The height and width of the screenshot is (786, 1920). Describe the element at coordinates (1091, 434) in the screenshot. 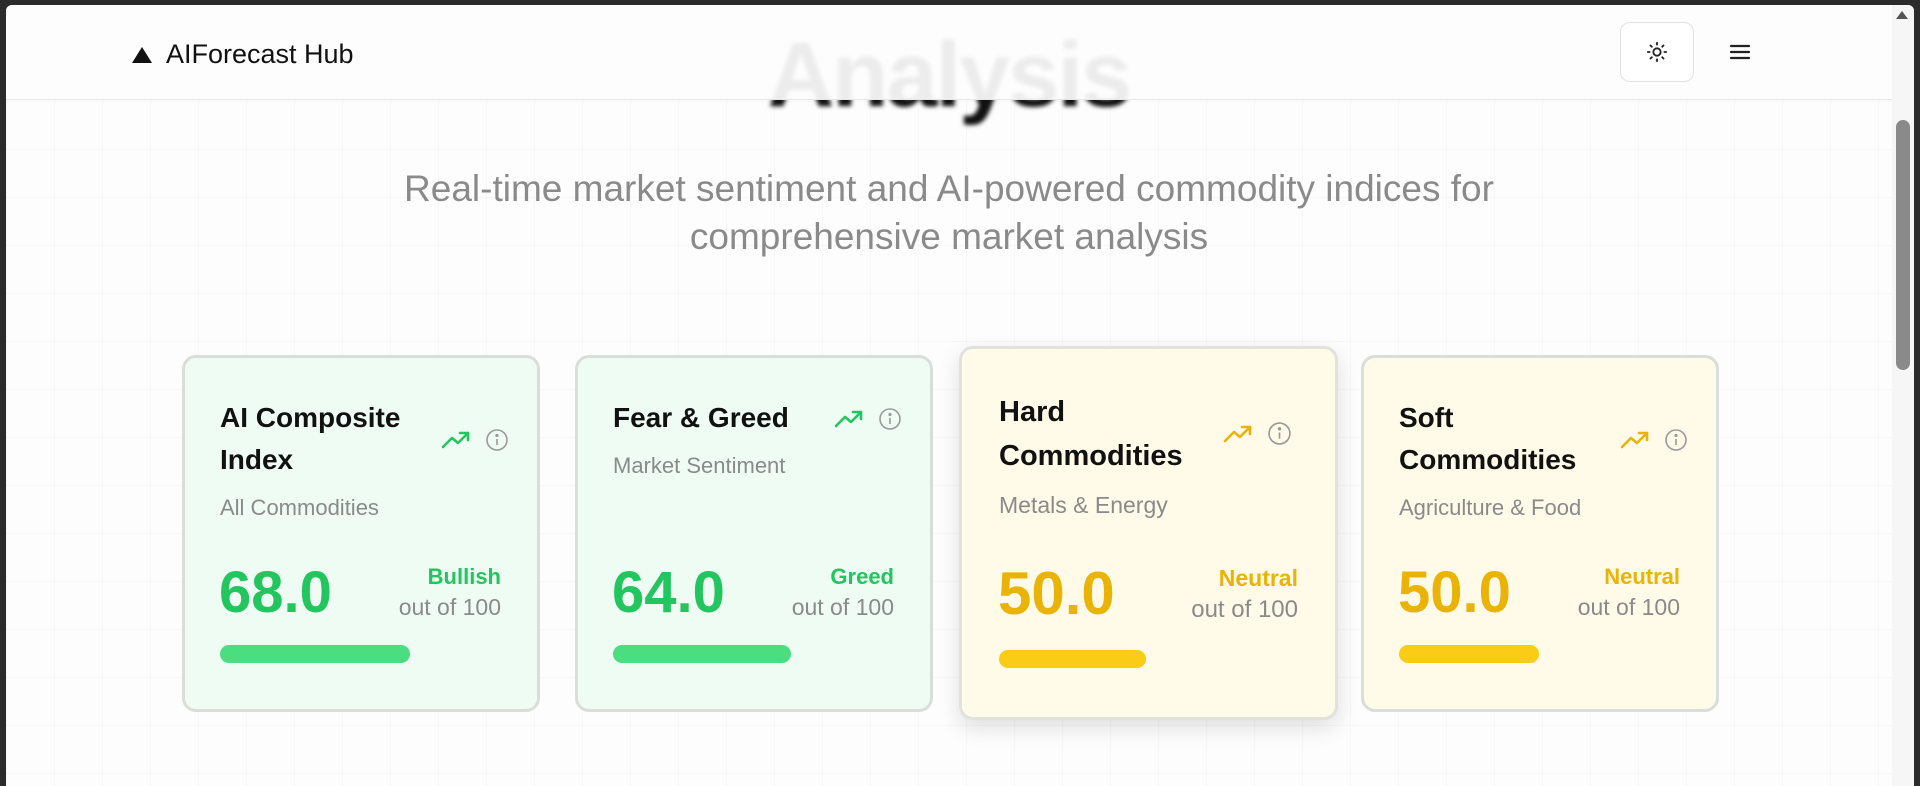

I see `card-title: Hard Commodities` at that location.